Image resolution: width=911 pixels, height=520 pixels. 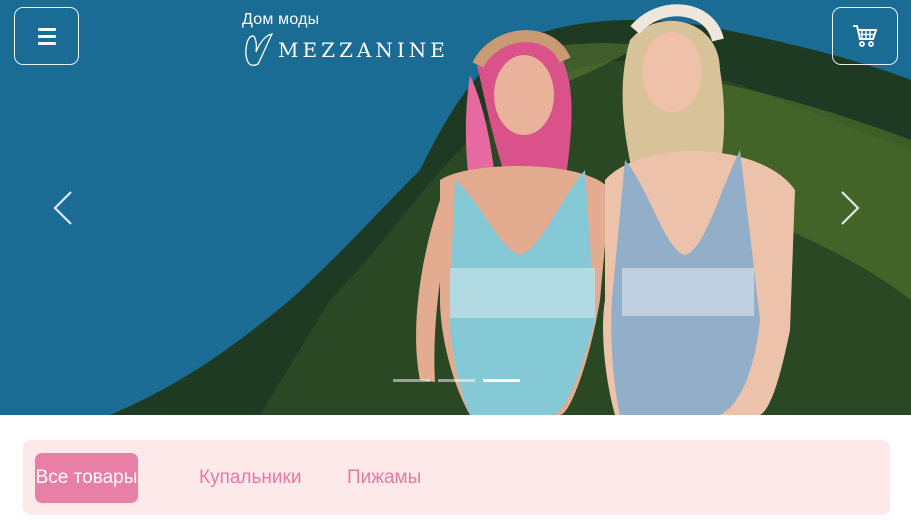 I want to click on carousel-indicators, so click(x=456, y=380).